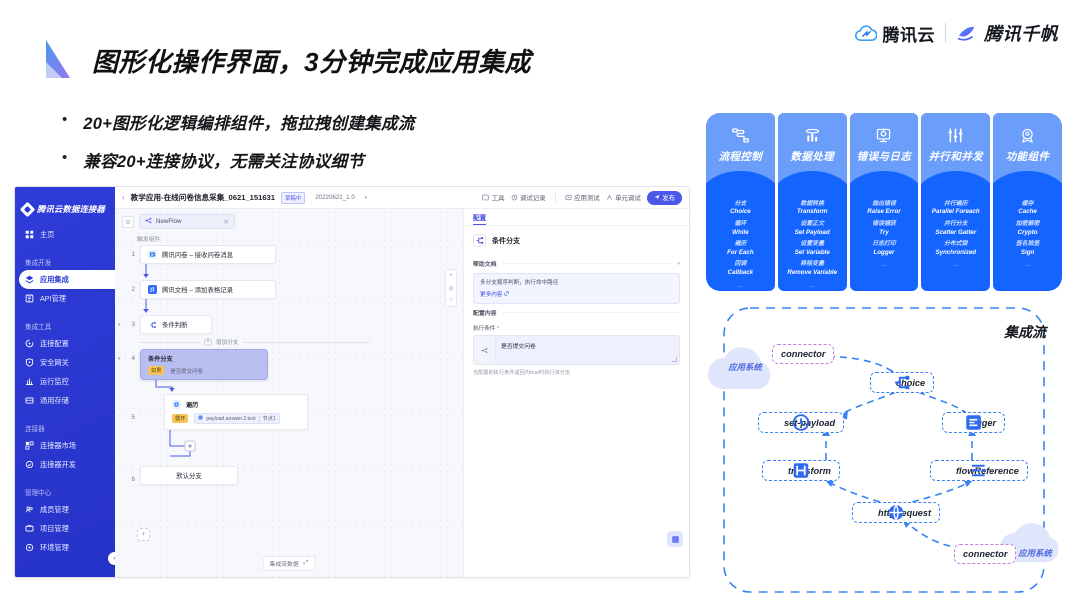  I want to click on diagram-node-connector-top: connector, so click(803, 354).